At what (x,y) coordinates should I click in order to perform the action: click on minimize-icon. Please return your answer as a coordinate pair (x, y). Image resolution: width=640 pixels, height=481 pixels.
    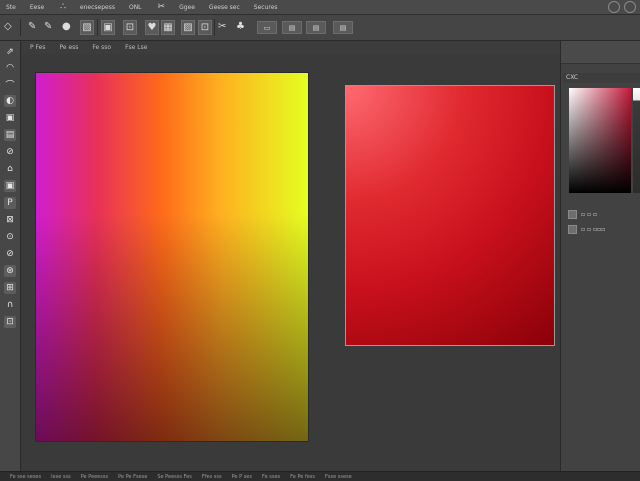
    Looking at the image, I should click on (614, 7).